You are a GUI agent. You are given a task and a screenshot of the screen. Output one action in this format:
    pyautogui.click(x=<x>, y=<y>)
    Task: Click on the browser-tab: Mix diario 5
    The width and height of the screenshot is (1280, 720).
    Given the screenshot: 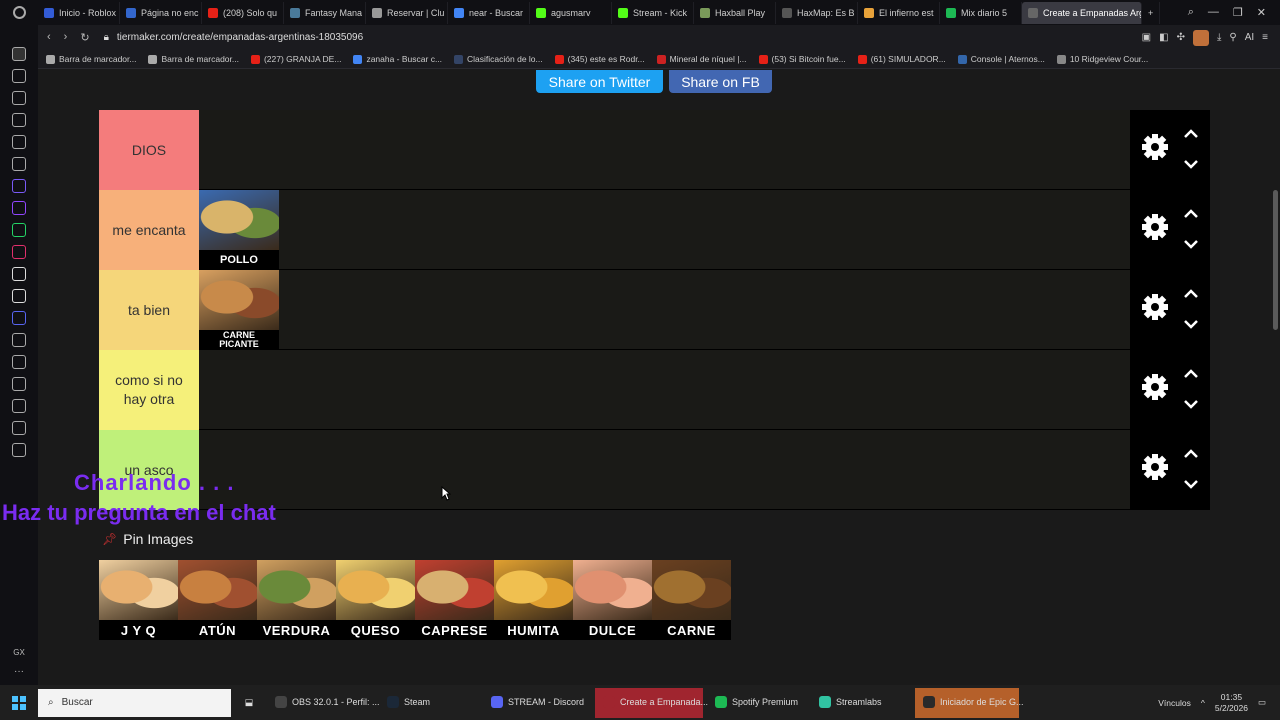 What is the action you would take?
    pyautogui.click(x=981, y=12)
    